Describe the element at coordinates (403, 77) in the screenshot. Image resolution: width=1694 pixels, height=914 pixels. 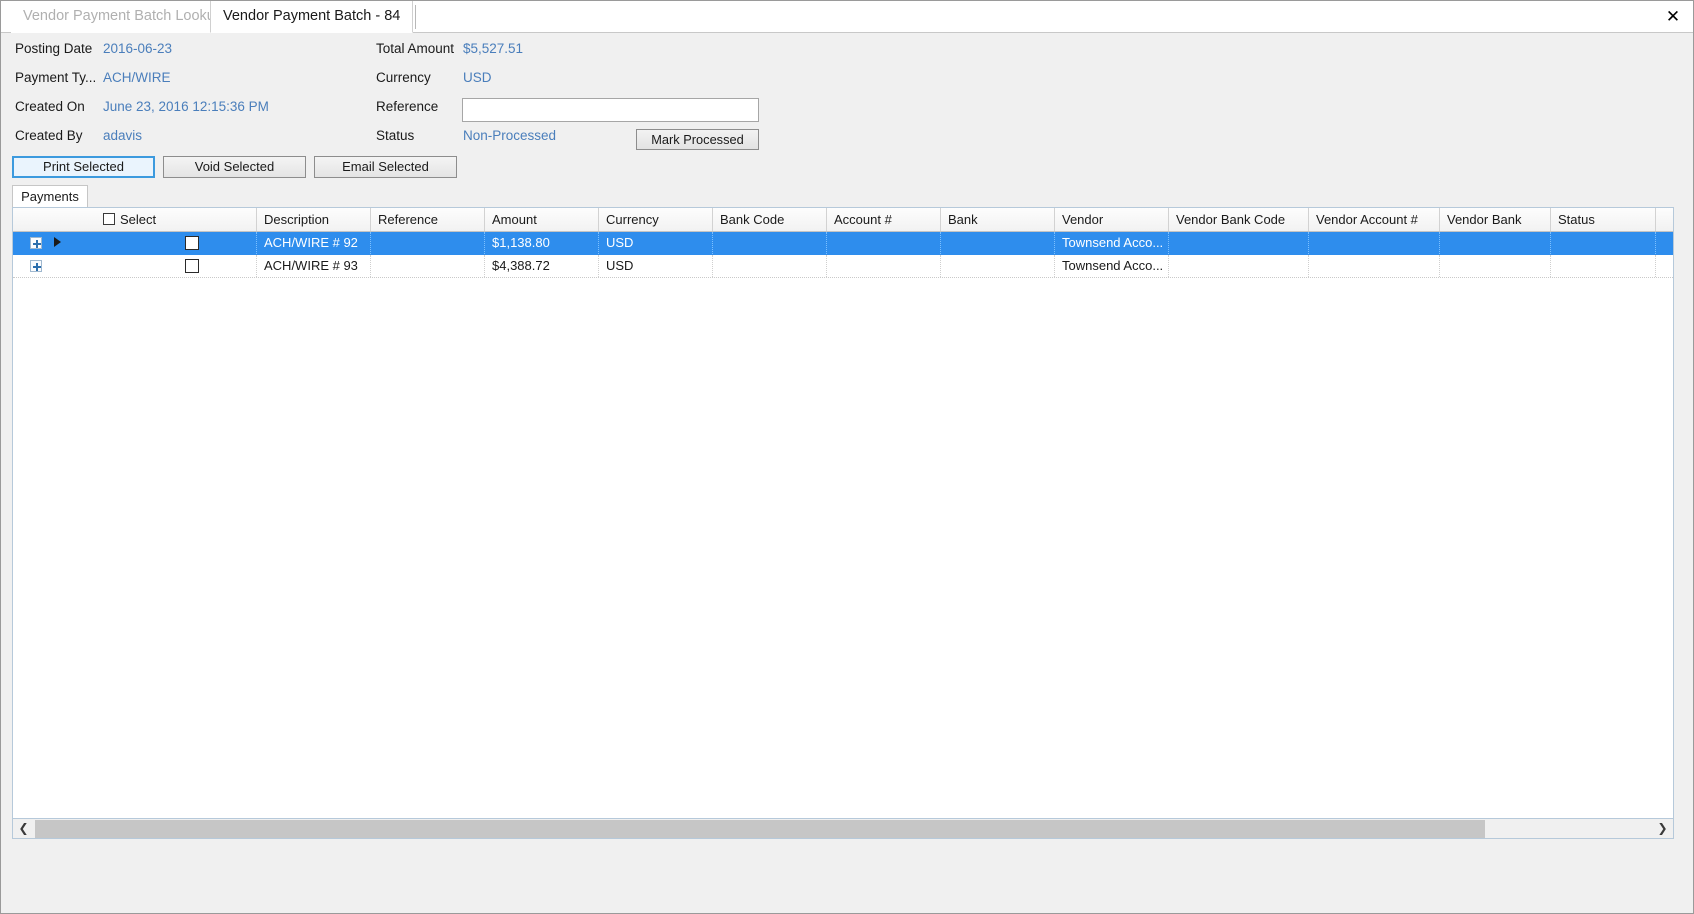
I see `currency-label: Currency` at that location.